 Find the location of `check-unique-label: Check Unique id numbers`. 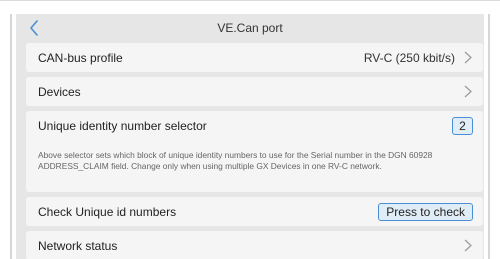

check-unique-label: Check Unique id numbers is located at coordinates (107, 211).